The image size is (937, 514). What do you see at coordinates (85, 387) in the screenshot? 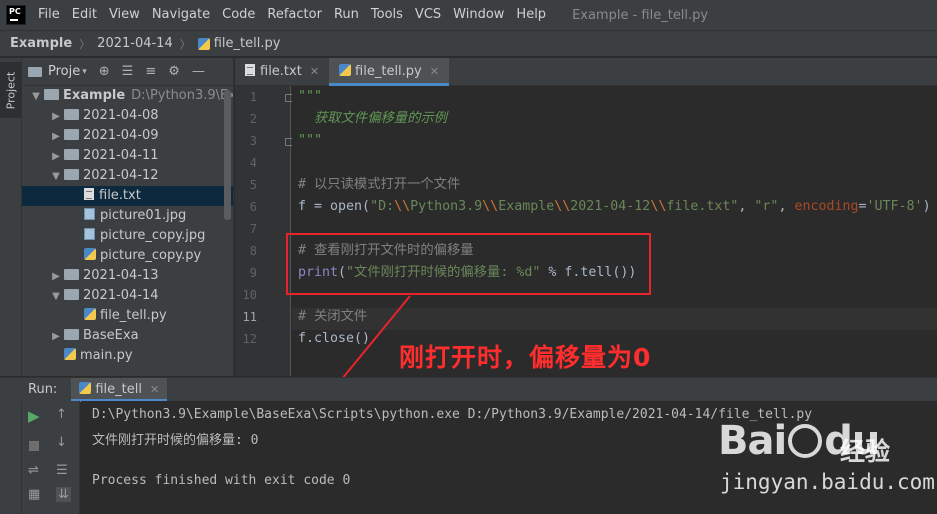
I see `python-file-icon` at bounding box center [85, 387].